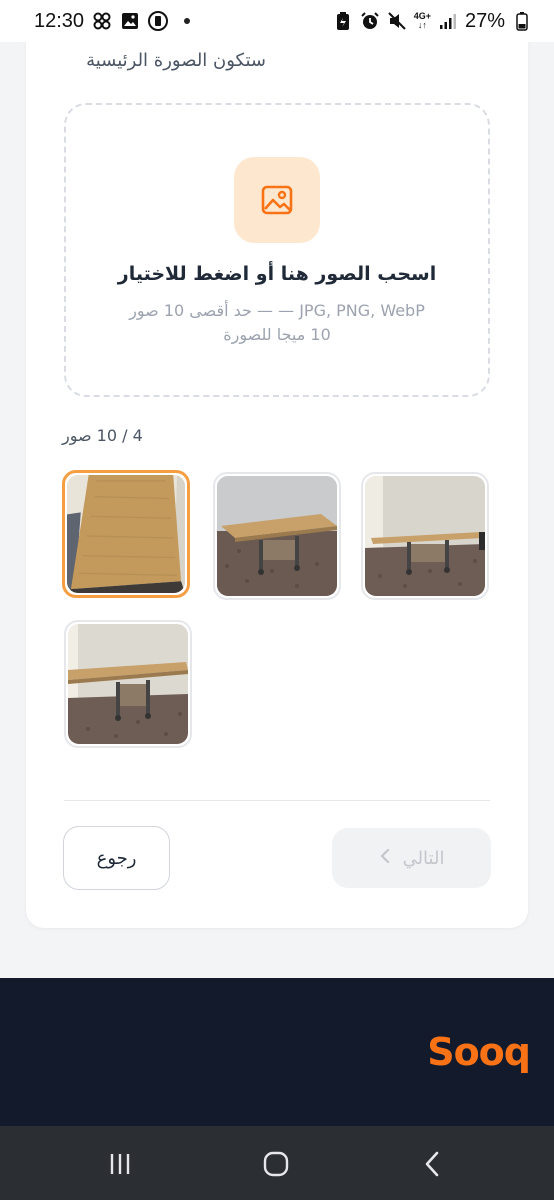 The image size is (554, 1200). Describe the element at coordinates (432, 21) in the screenshot. I see `status-right: 4G+ ↓↑ 27%` at that location.